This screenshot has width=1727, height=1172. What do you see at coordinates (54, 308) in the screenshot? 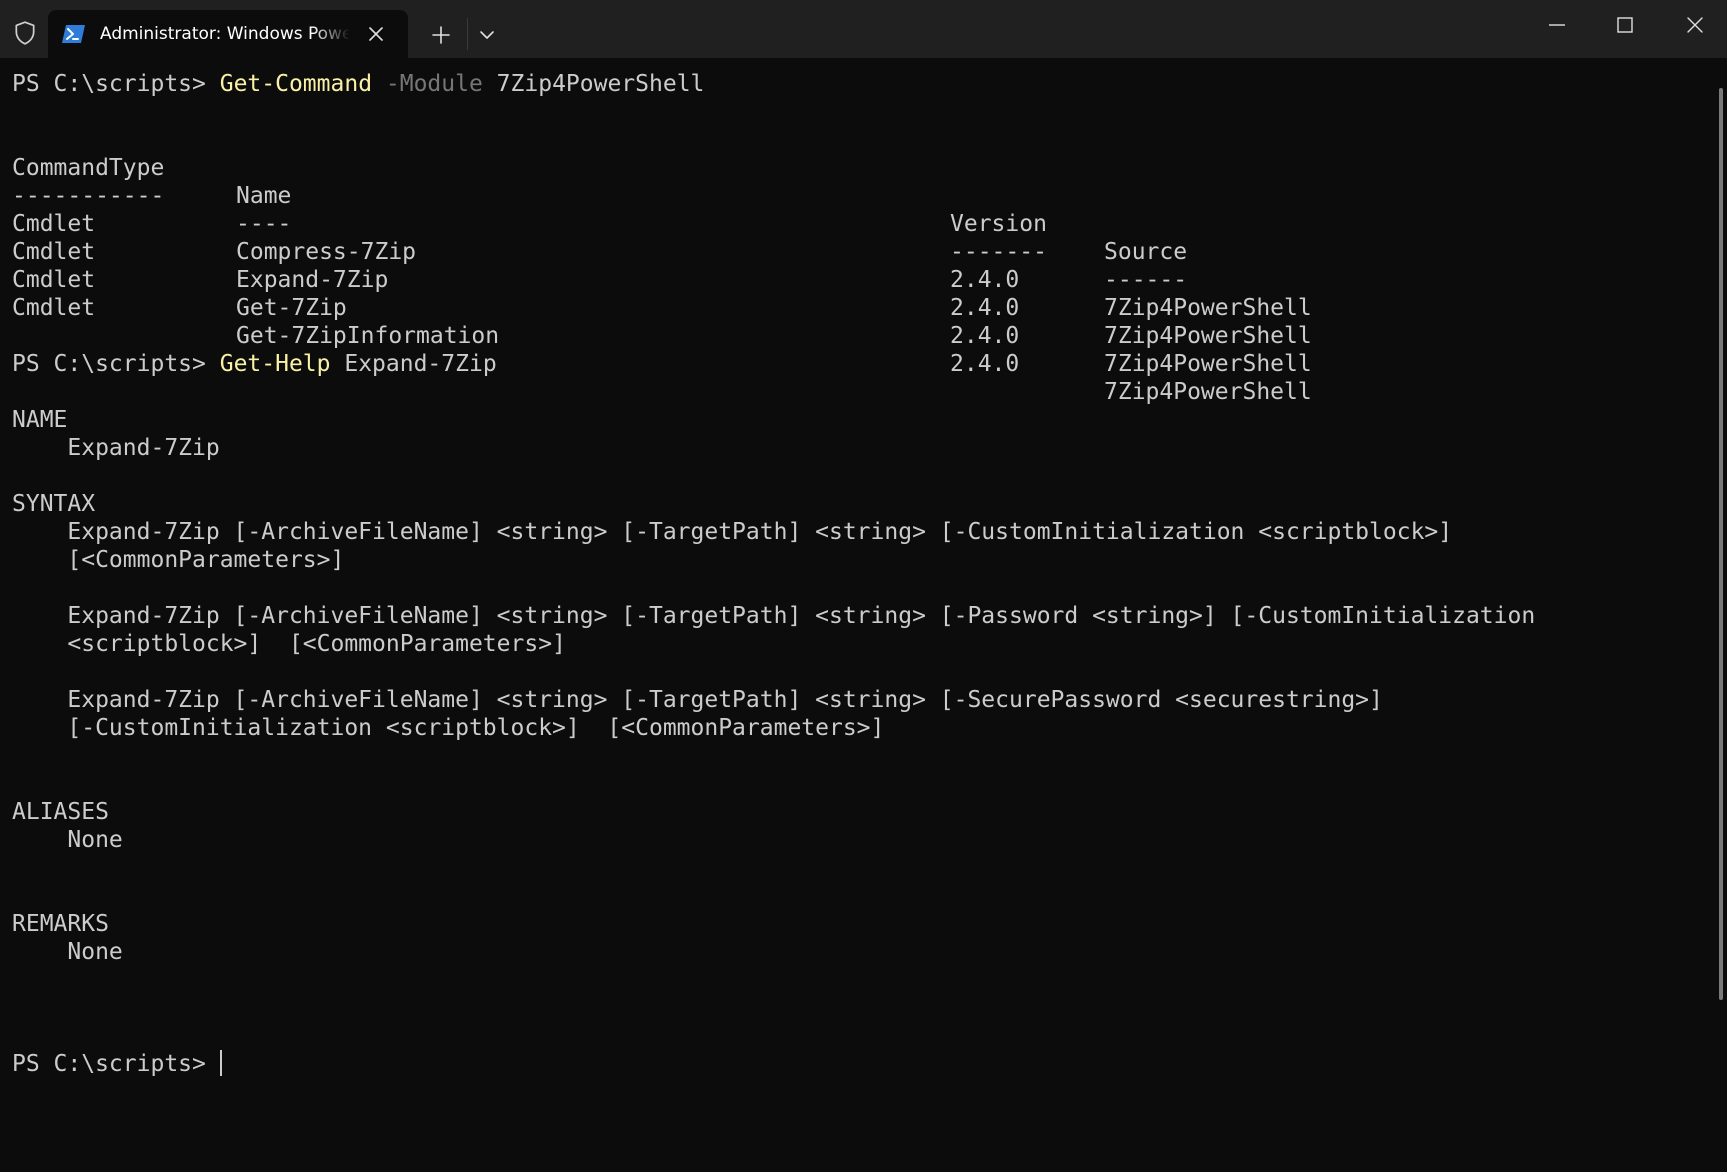
I see `cell-commandtype: Cmdlet` at bounding box center [54, 308].